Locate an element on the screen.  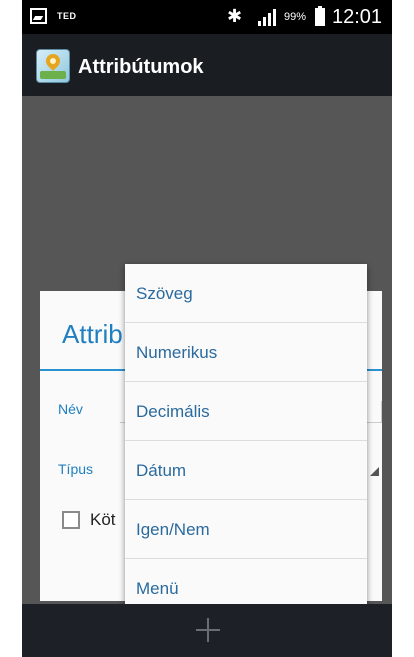
battery-percent: 99% is located at coordinates (295, 17).